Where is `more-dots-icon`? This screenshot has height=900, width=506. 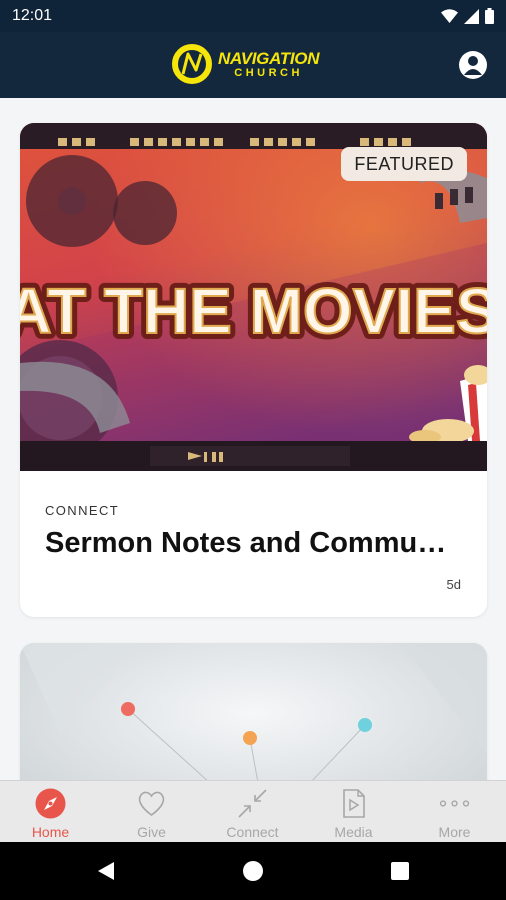 more-dots-icon is located at coordinates (454, 803).